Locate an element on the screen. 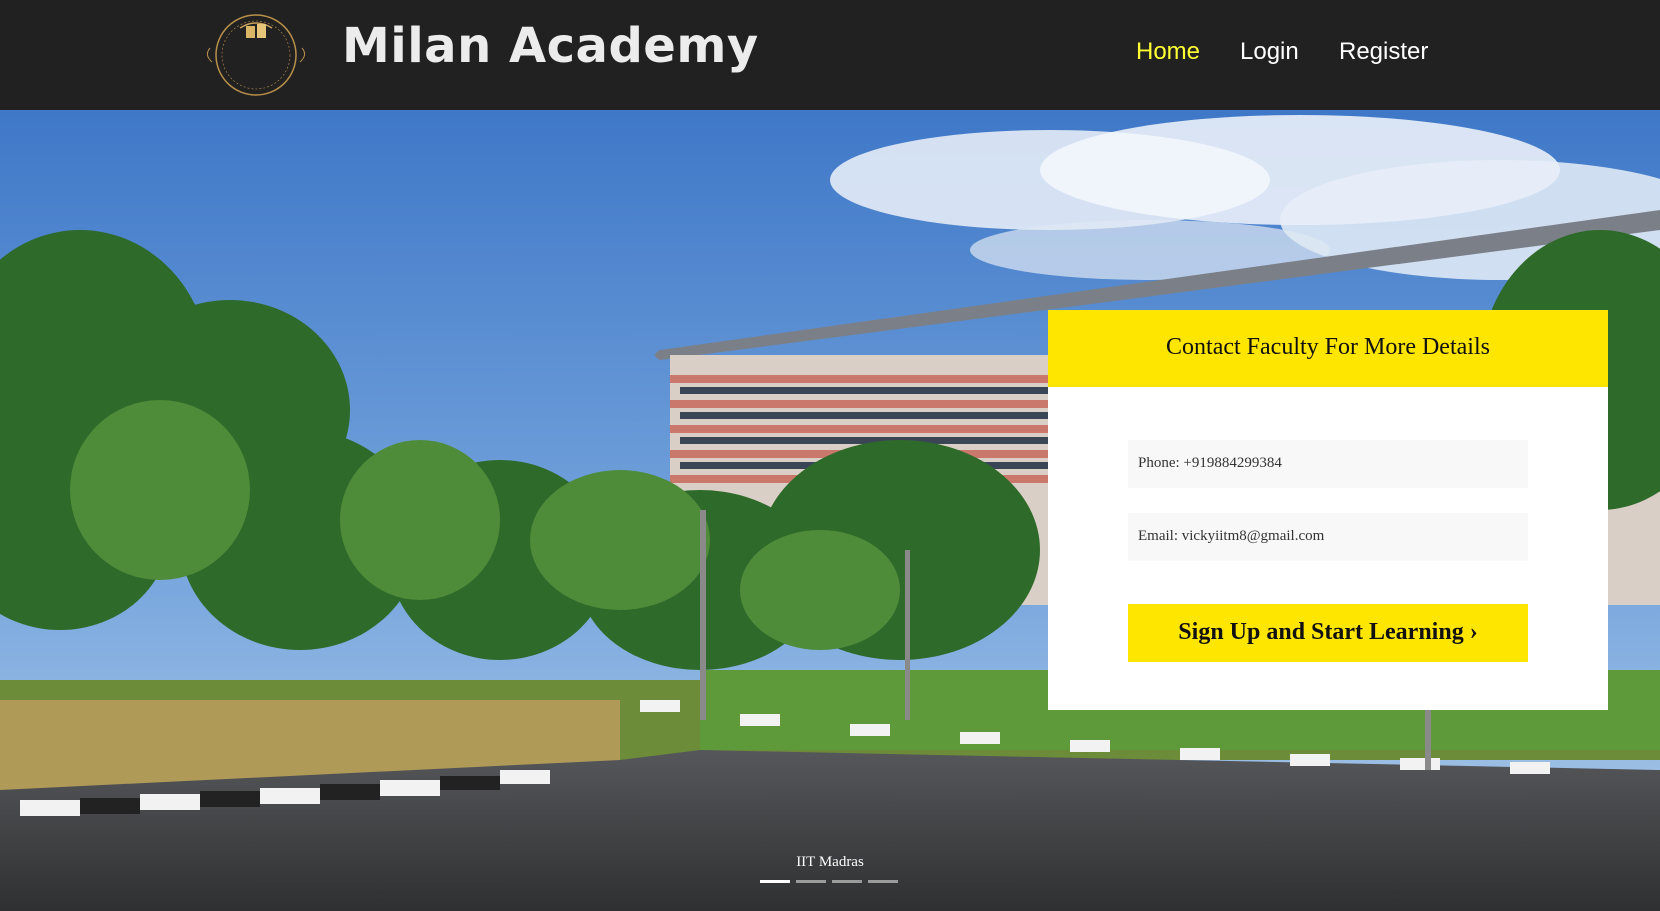 This screenshot has width=1660, height=911. contact-card-header: Contact Faculty For More Details is located at coordinates (1328, 348).